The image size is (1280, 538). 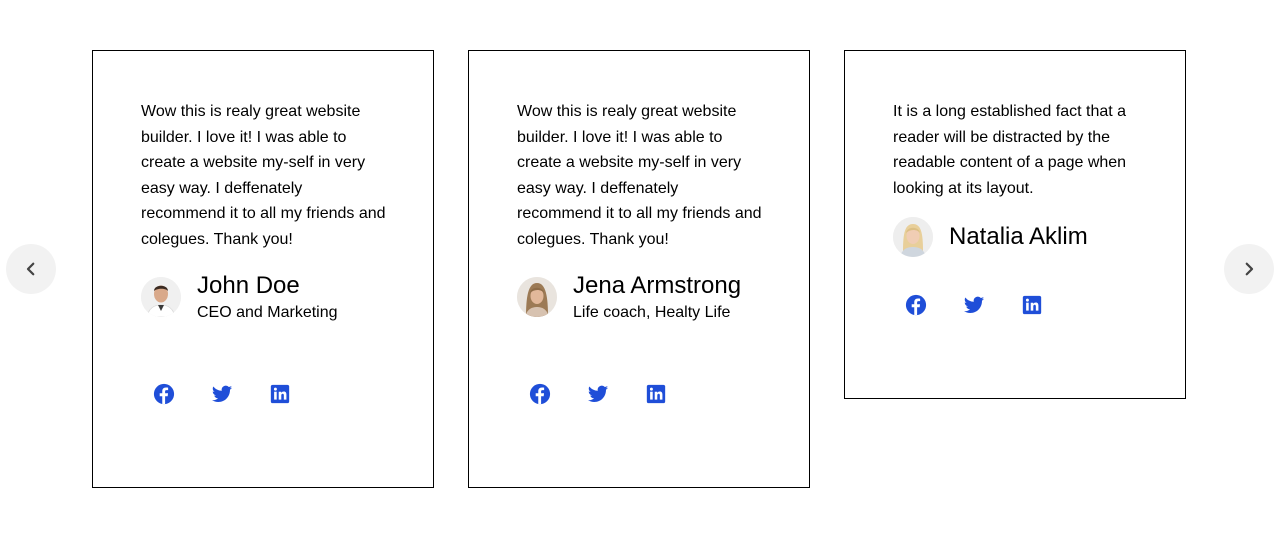 I want to click on slider-next-button, so click(x=1249, y=269).